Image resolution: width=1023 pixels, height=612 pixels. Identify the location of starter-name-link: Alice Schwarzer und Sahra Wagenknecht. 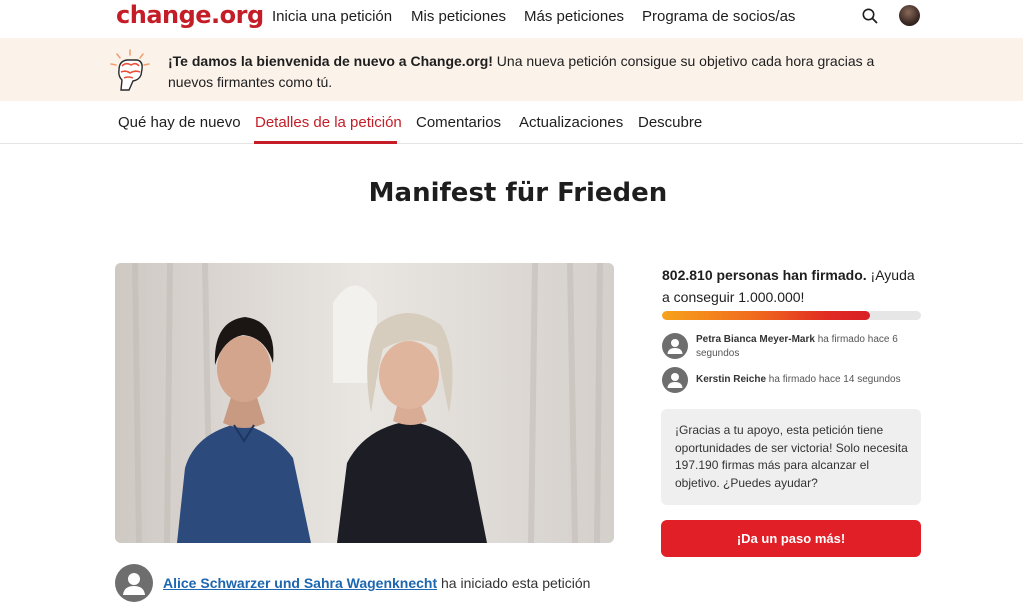
(300, 583).